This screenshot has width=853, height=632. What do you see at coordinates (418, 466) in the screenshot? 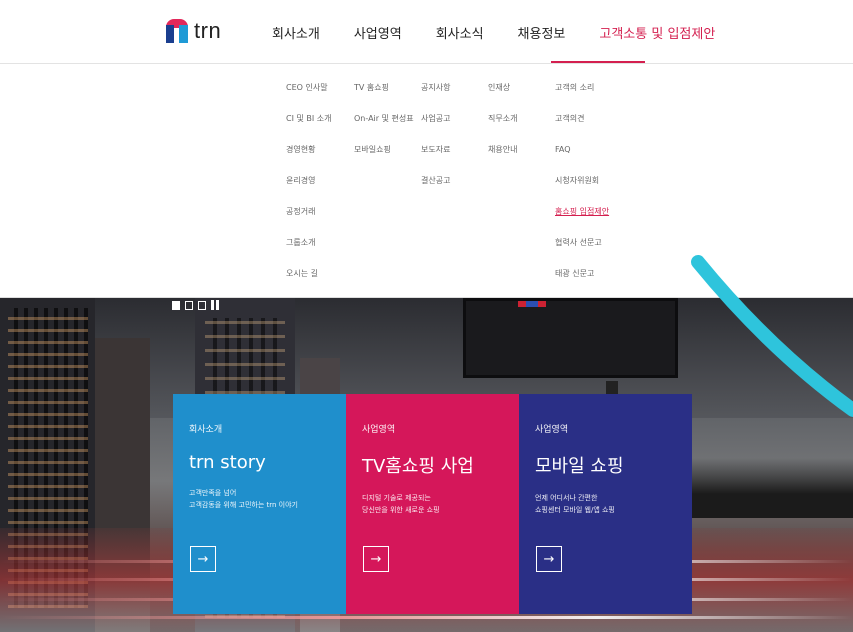
I see `card-title: TV홈쇼핑 사업` at bounding box center [418, 466].